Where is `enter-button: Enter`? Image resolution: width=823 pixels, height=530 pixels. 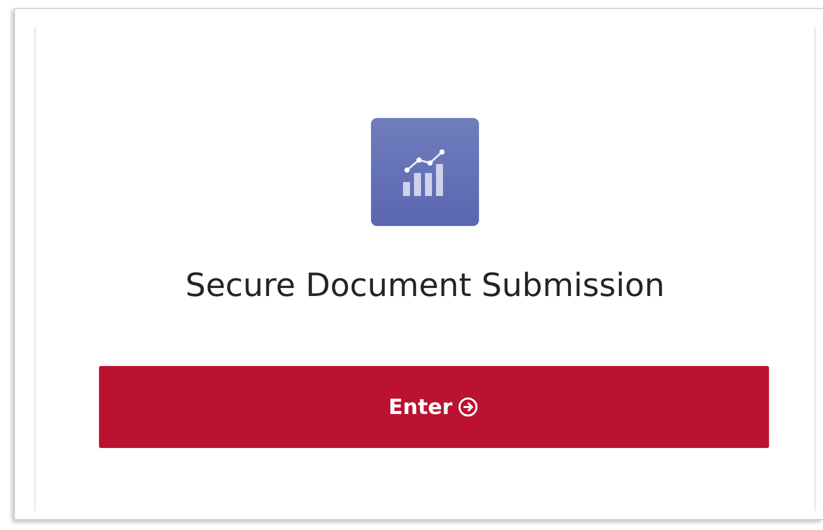
enter-button: Enter is located at coordinates (433, 407).